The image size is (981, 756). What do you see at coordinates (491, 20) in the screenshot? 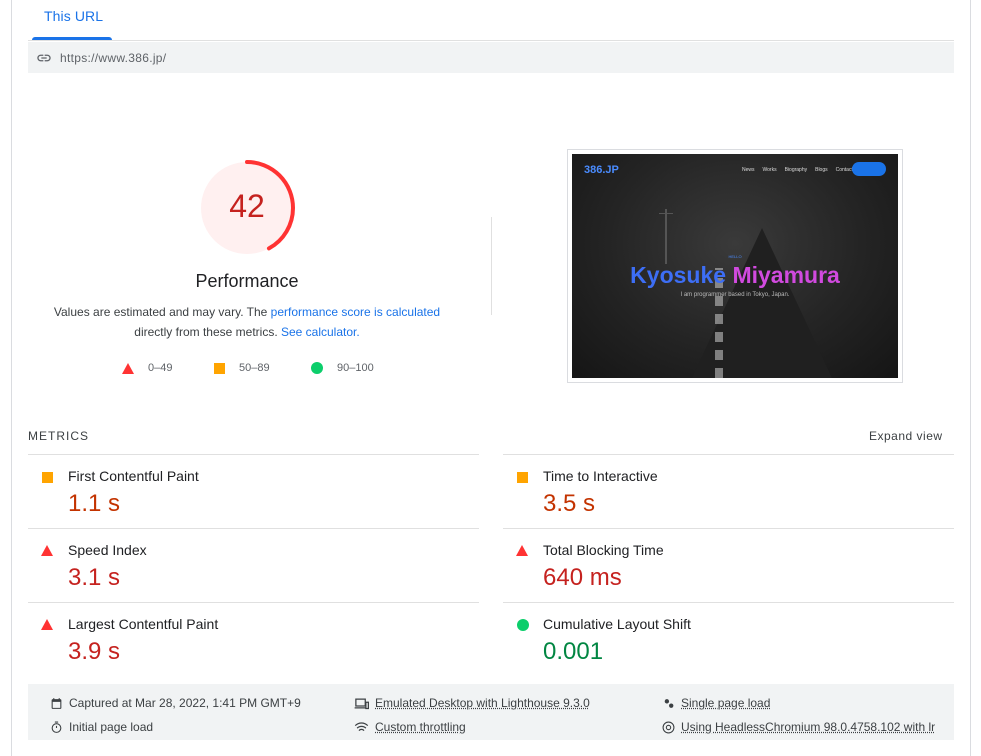
I see `tab-bar: This URL` at bounding box center [491, 20].